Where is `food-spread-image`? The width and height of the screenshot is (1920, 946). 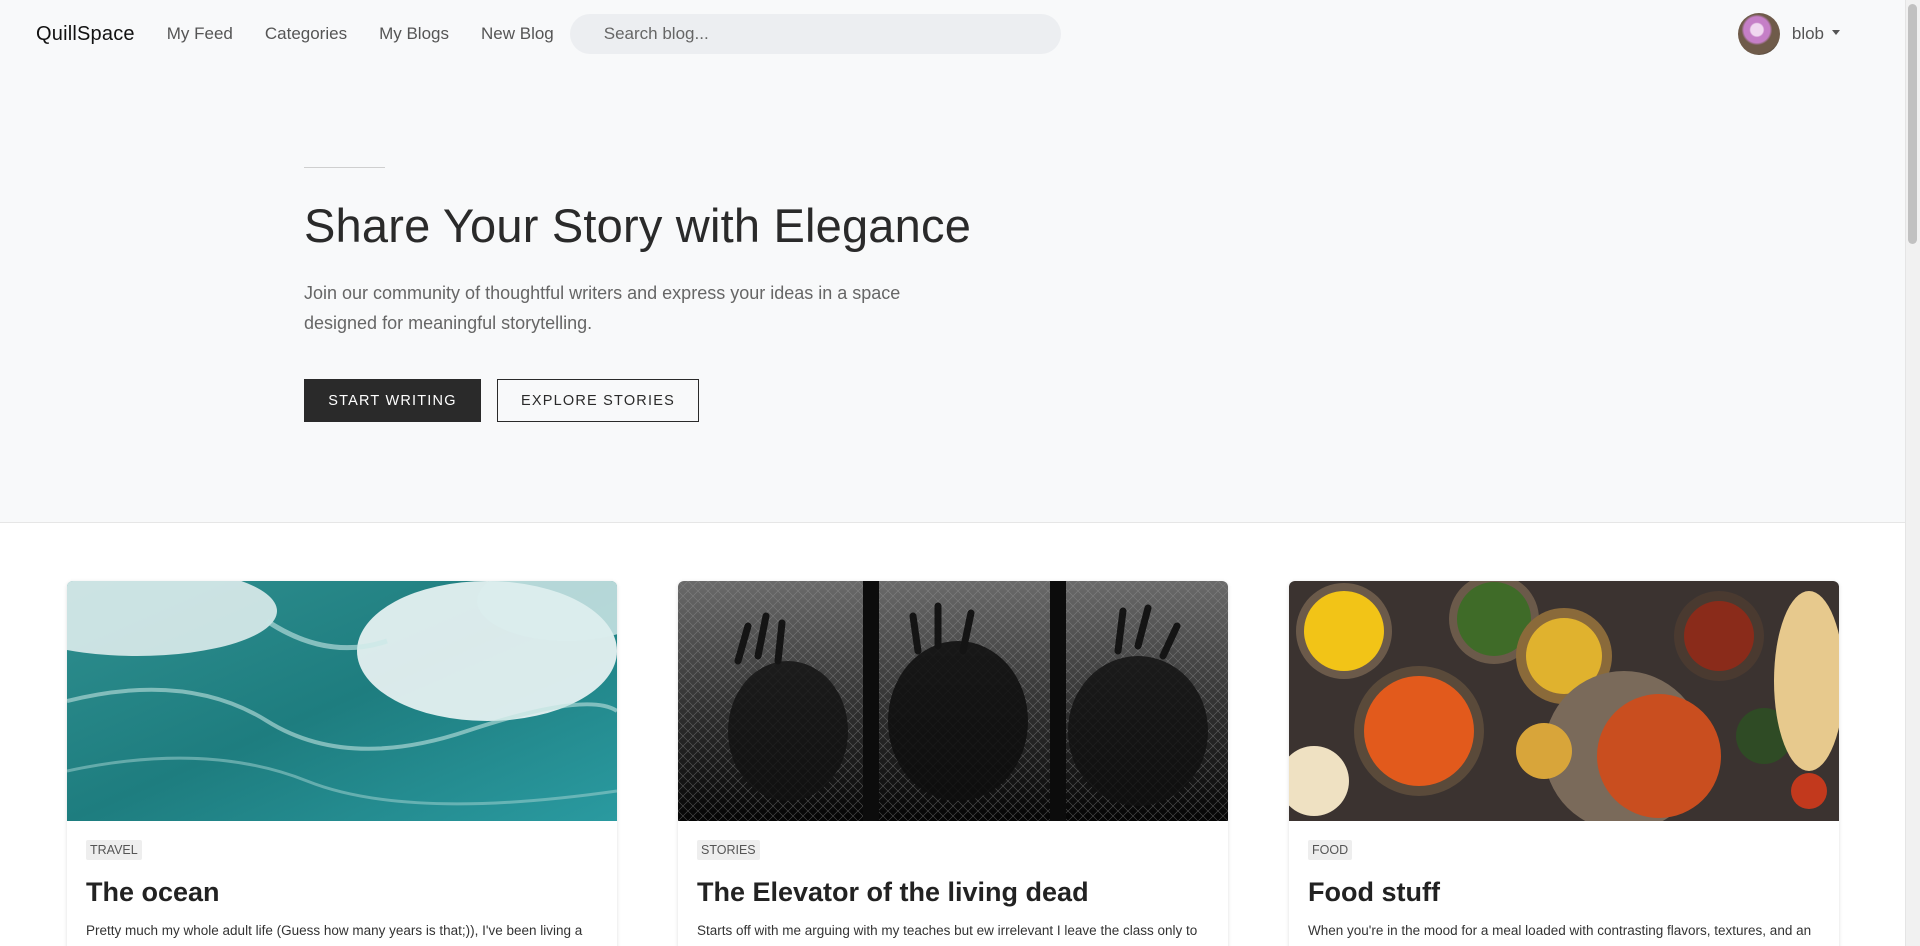
food-spread-image is located at coordinates (1564, 701).